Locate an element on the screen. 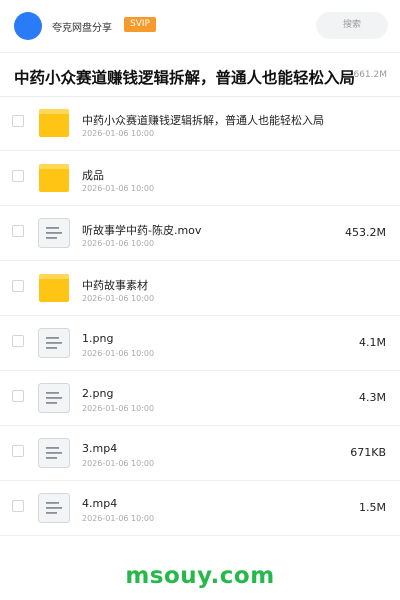 Image resolution: width=400 pixels, height=600 pixels. file-name: 3.mp4 is located at coordinates (100, 448).